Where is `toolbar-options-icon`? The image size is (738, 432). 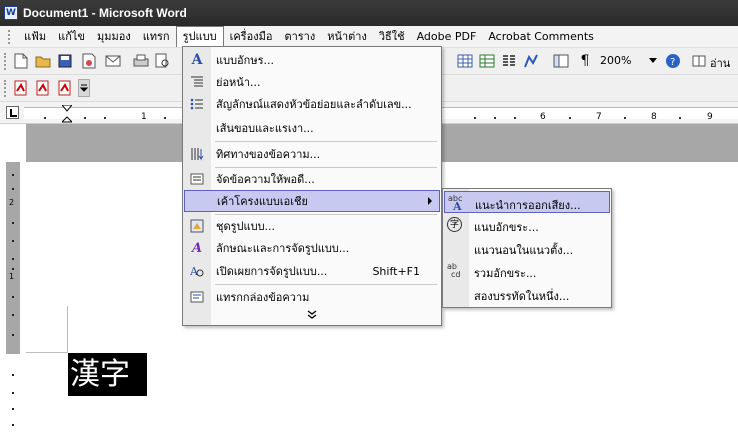 toolbar-options-icon is located at coordinates (84, 88).